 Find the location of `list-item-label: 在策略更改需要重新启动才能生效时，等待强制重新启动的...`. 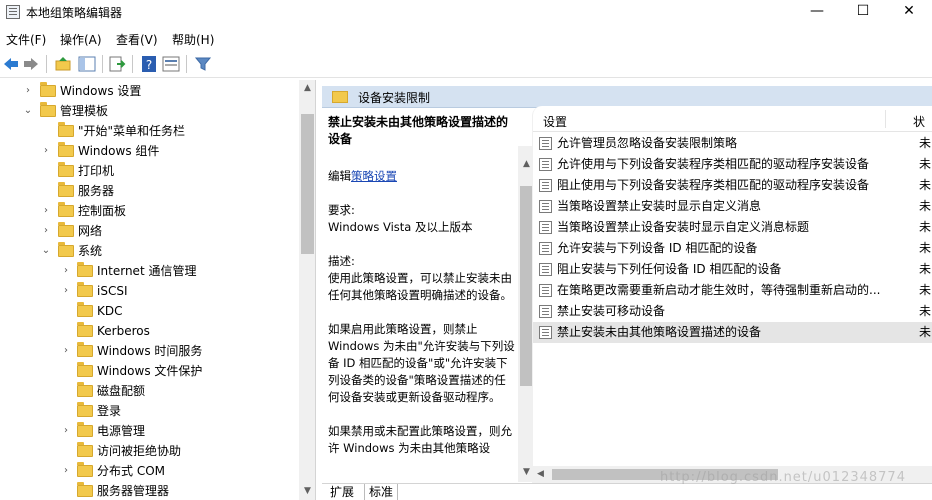

list-item-label: 在策略更改需要重新启动才能生效时，等待强制重新启动的... is located at coordinates (719, 290).